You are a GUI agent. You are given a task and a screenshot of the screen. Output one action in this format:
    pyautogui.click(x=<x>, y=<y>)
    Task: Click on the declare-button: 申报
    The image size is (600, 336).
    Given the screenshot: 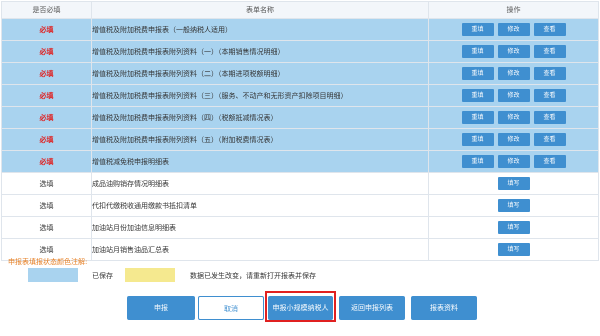 What is the action you would take?
    pyautogui.click(x=161, y=308)
    